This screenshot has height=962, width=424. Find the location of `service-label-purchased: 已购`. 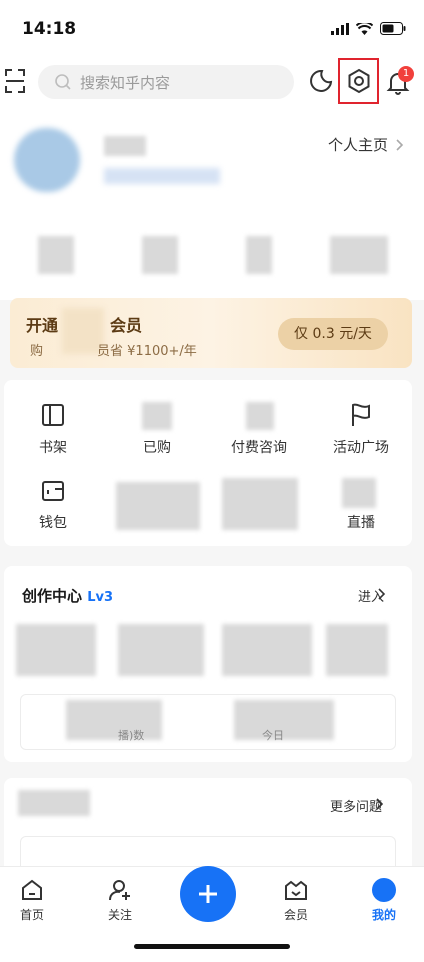

service-label-purchased: 已购 is located at coordinates (157, 447).